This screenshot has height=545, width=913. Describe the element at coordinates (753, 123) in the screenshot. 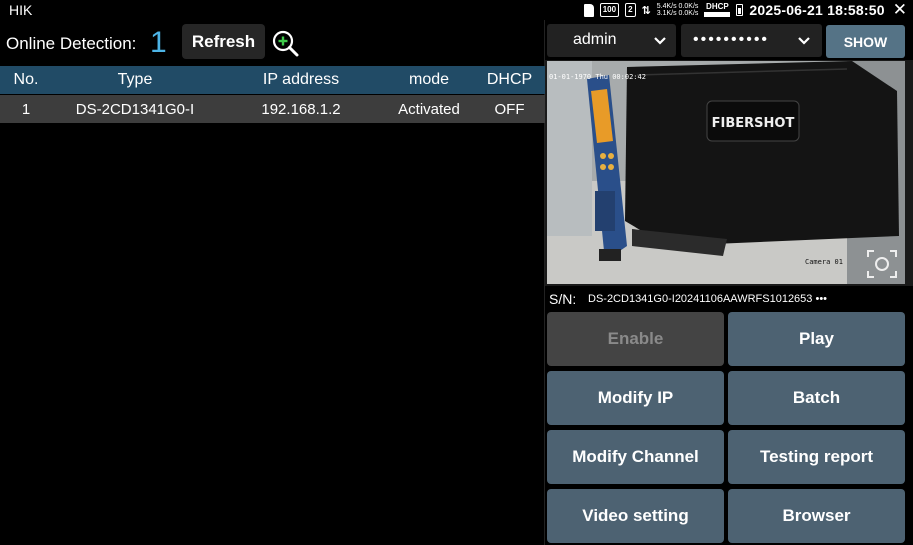

I see `brand-logo-text: FIBERSHOT` at that location.